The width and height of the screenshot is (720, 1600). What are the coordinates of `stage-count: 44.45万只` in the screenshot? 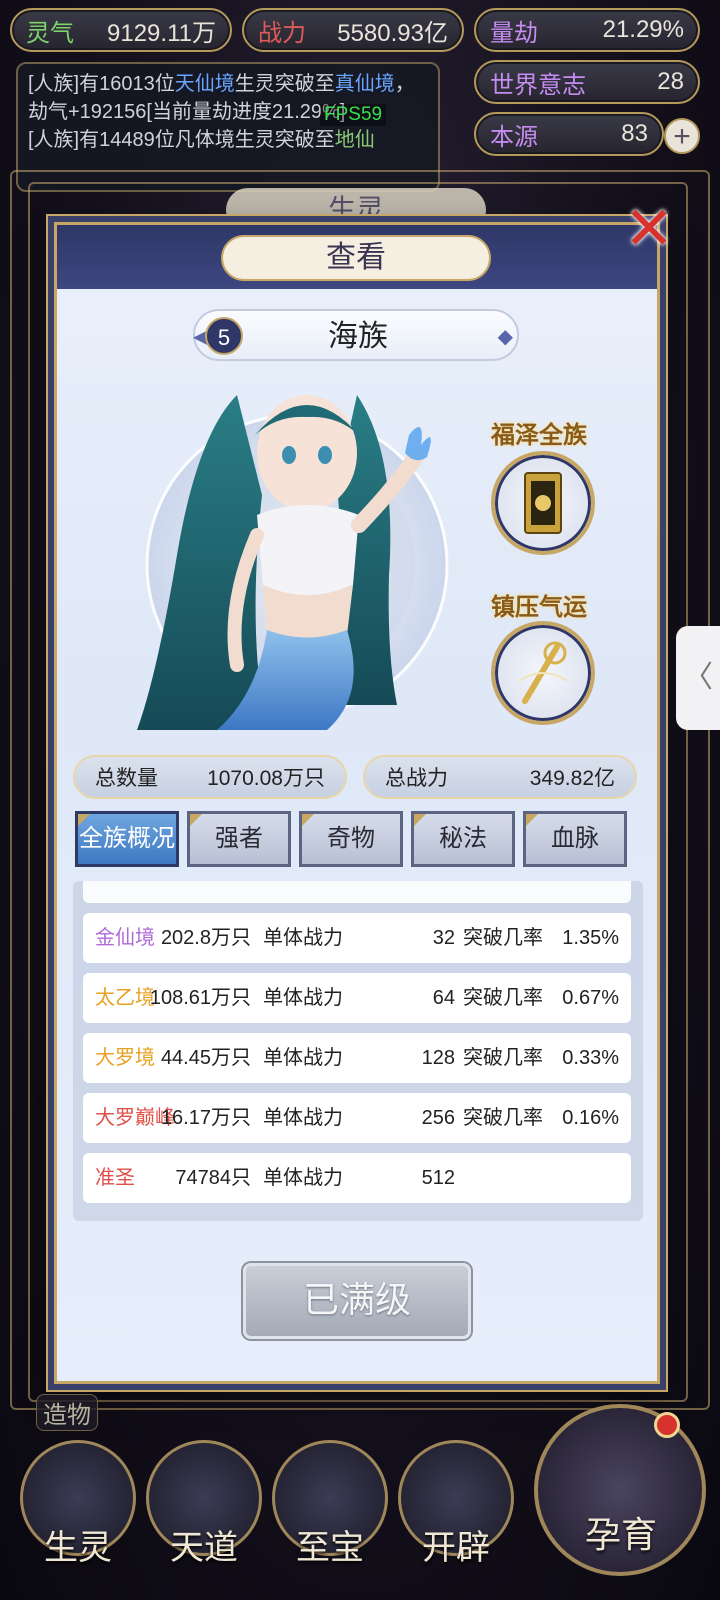 It's located at (205, 1058).